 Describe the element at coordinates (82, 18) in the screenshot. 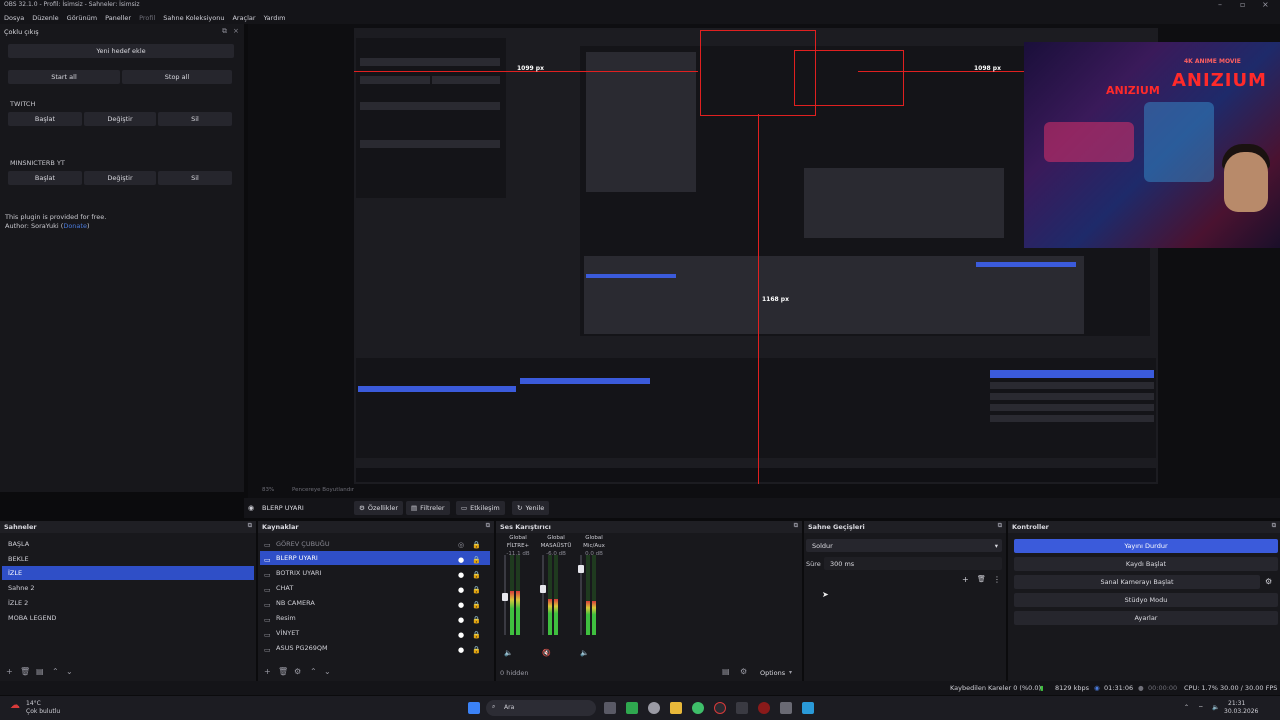

I see `menu-view: Görünüm` at that location.